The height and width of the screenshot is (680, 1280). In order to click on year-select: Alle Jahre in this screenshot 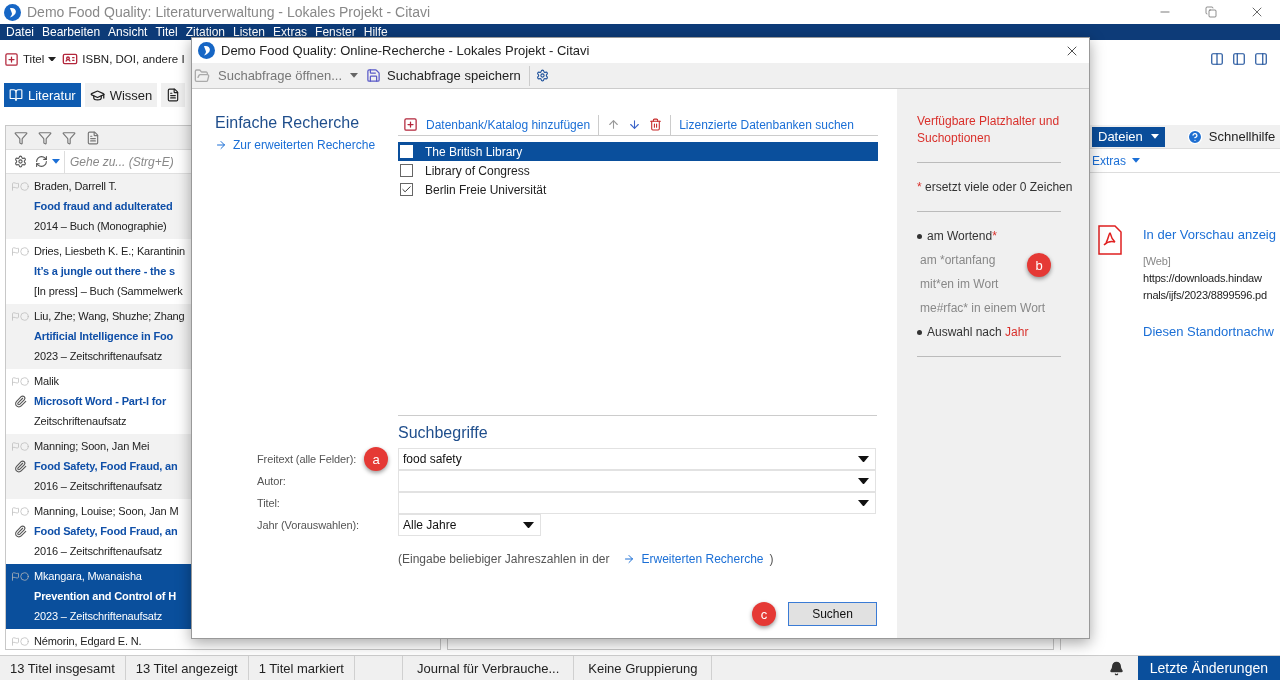, I will do `click(469, 525)`.